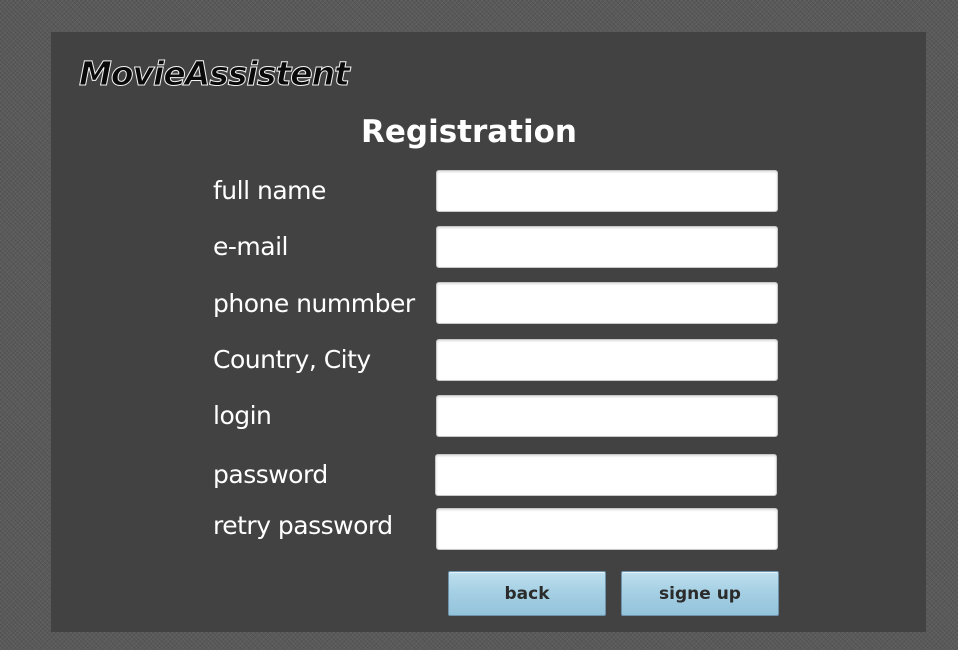 This screenshot has width=958, height=650. Describe the element at coordinates (269, 190) in the screenshot. I see `full-name-label: full name` at that location.